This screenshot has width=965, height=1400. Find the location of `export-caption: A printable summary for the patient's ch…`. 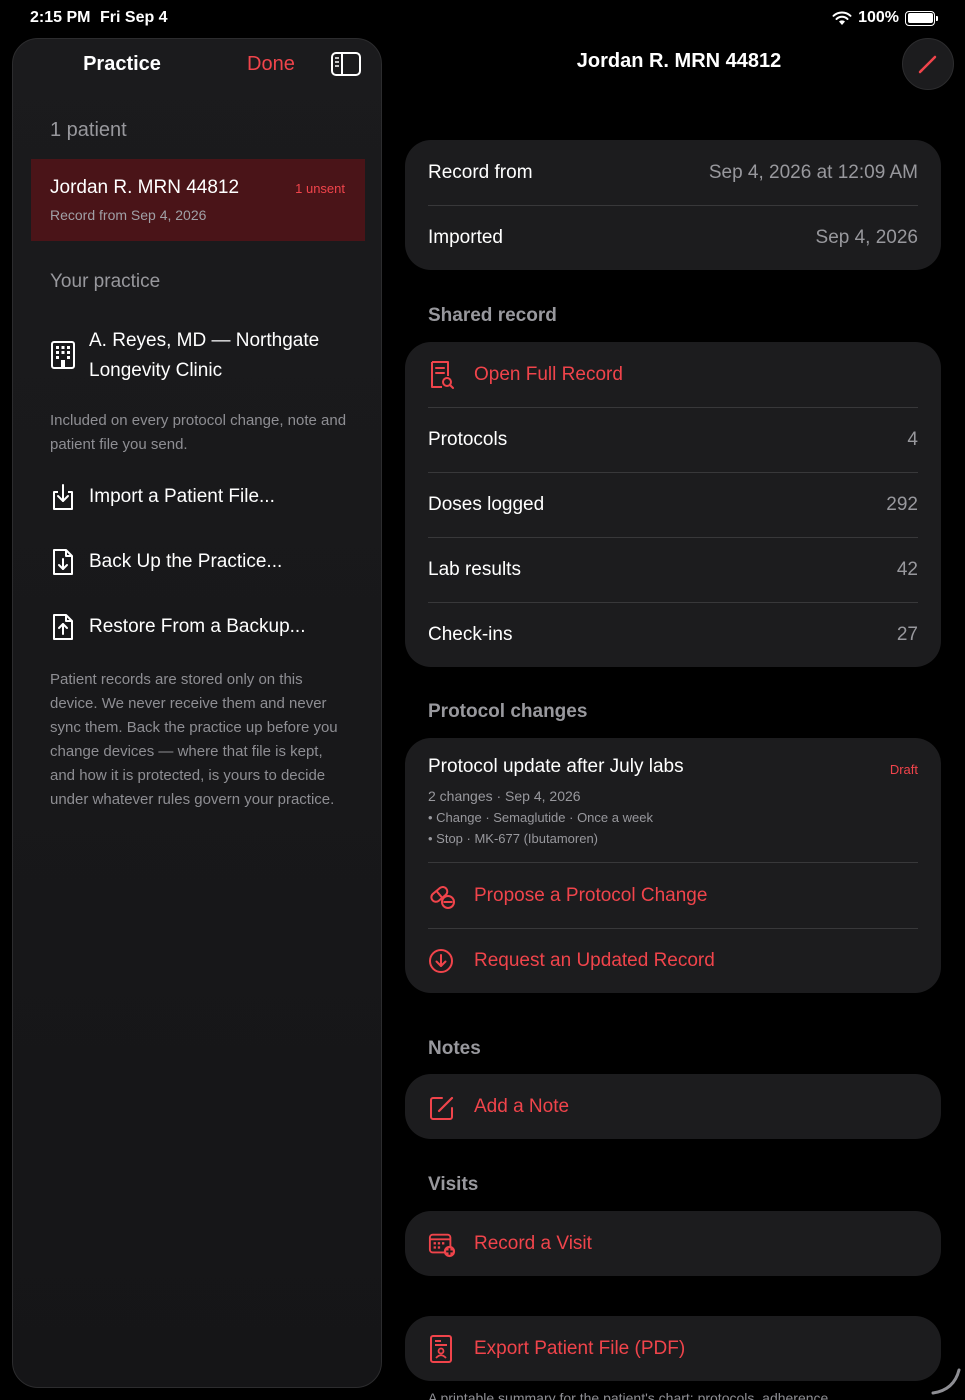

export-caption: A printable summary for the patient's ch… is located at coordinates (634, 1395).